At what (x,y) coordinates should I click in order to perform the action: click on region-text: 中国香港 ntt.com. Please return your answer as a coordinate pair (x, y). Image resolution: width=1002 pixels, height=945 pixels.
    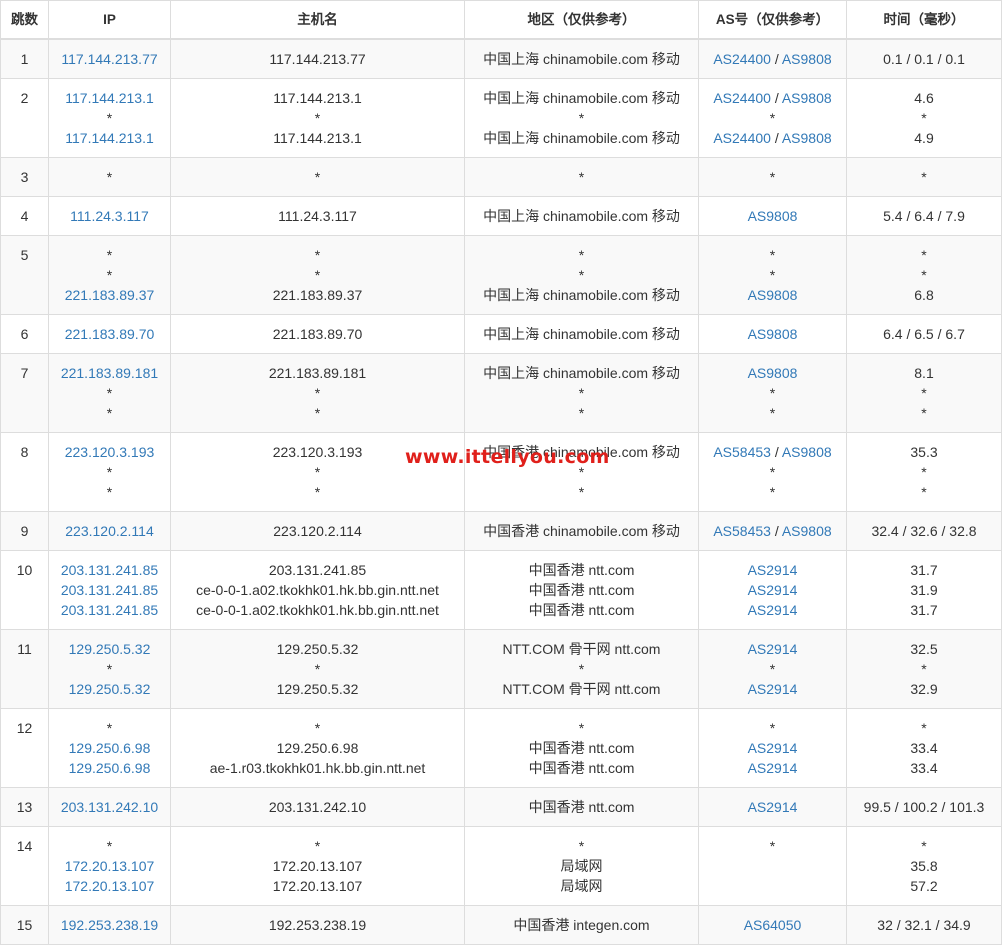
    Looking at the image, I should click on (581, 807).